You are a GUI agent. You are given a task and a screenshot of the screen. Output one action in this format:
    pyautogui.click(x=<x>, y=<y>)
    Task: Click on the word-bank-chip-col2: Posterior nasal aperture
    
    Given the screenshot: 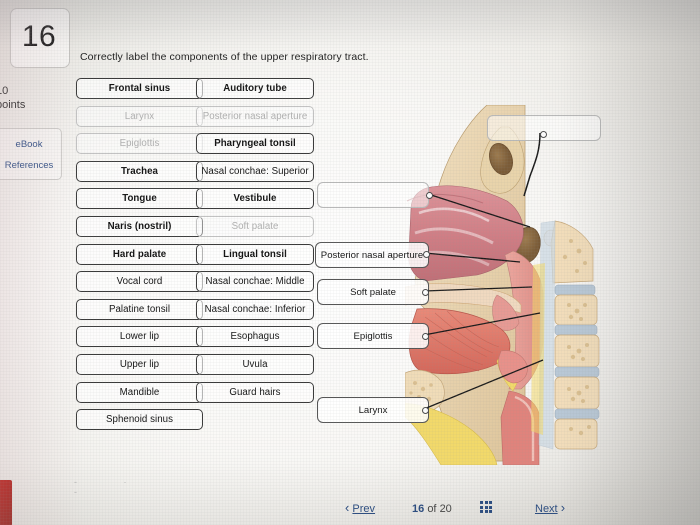 What is the action you would take?
    pyautogui.click(x=255, y=116)
    